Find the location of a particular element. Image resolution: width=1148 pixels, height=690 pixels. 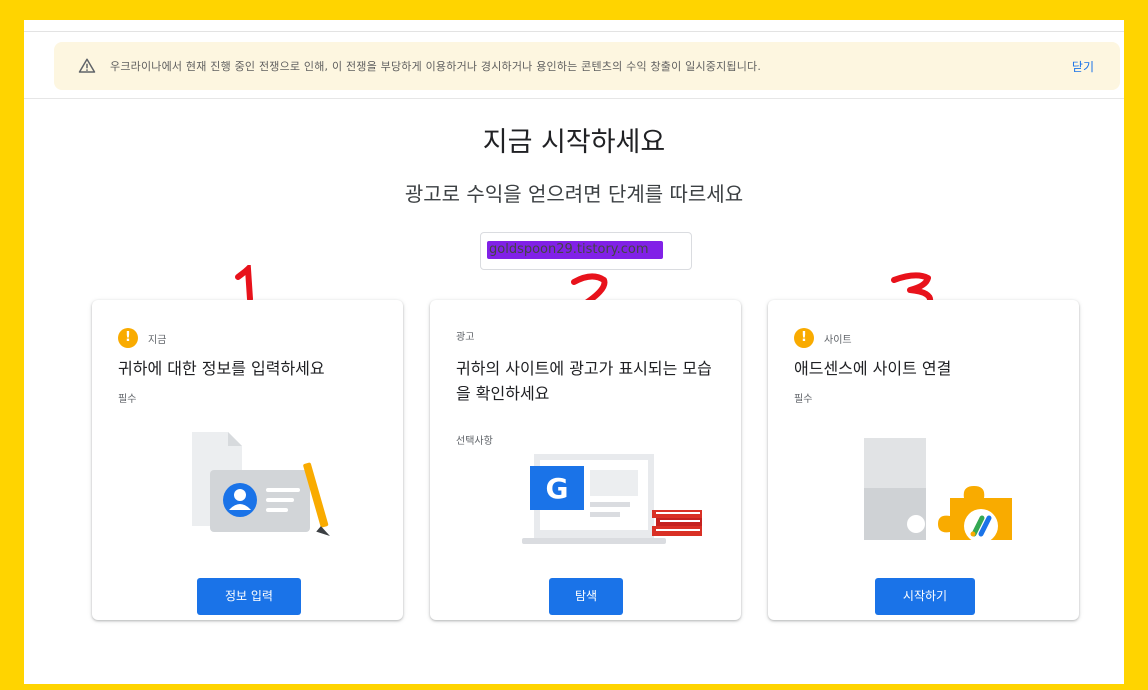

warning-icon is located at coordinates (87, 65).